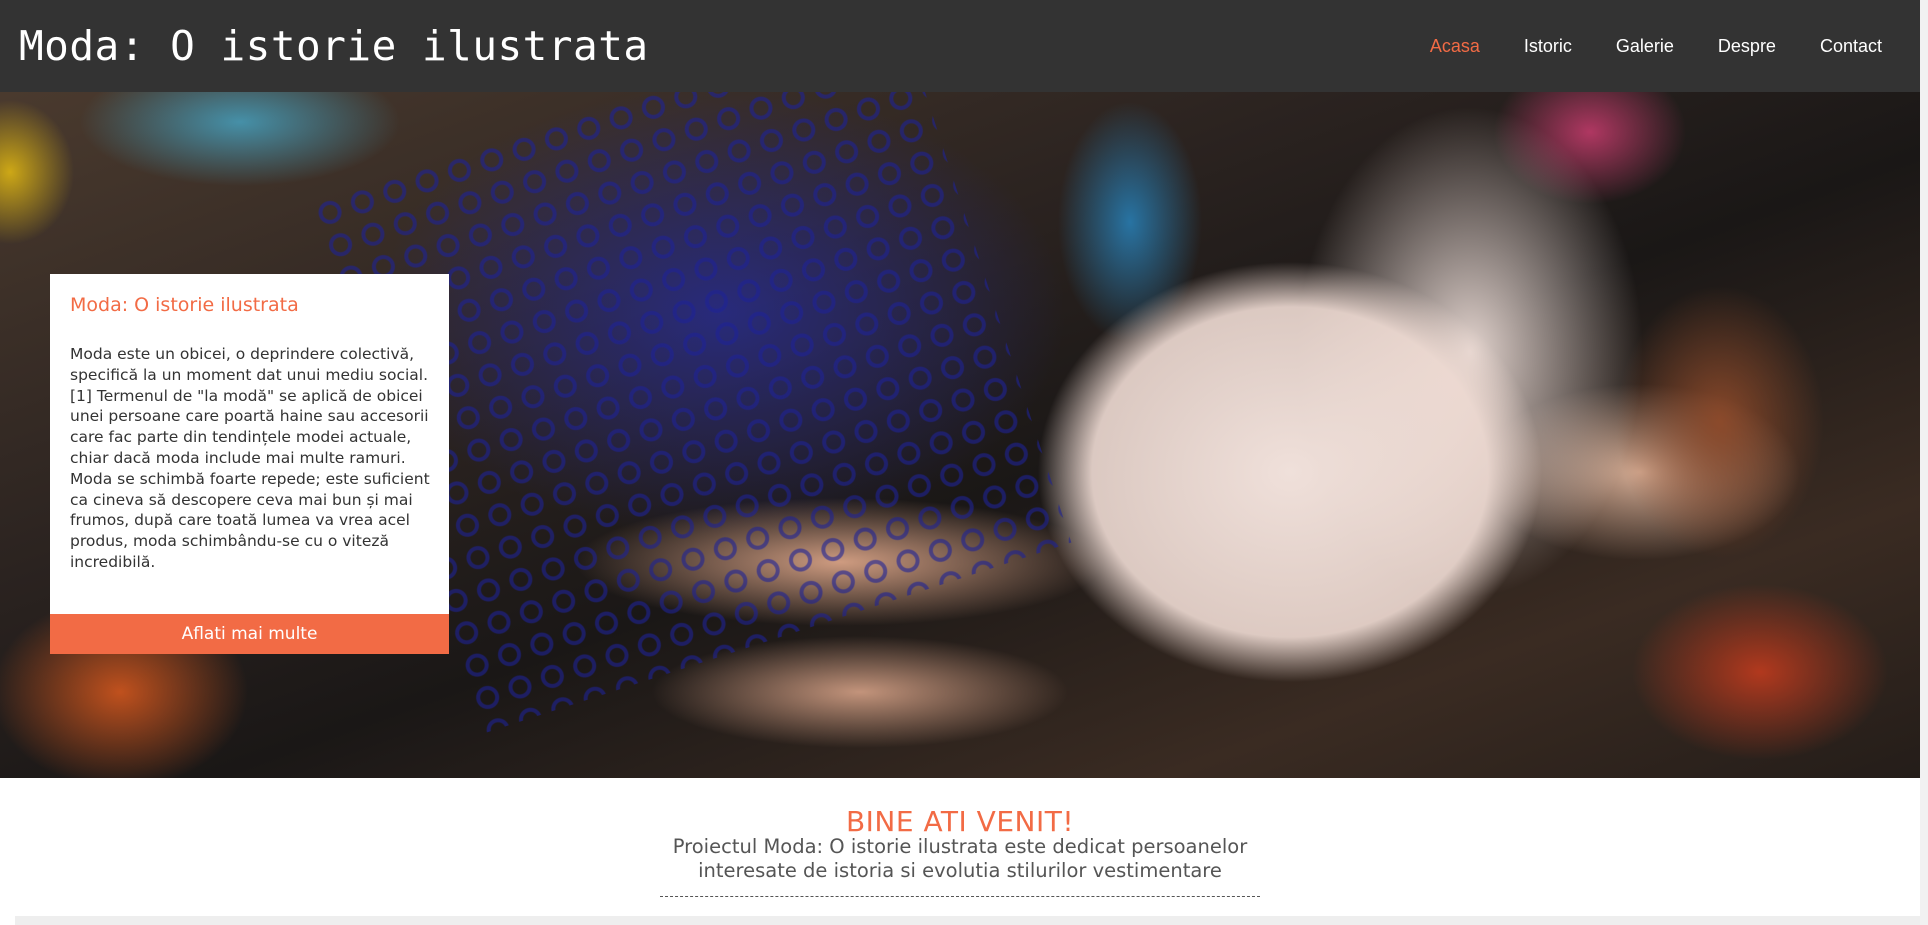 Image resolution: width=1928 pixels, height=925 pixels. Describe the element at coordinates (1645, 46) in the screenshot. I see `nav-item-galerie: Galerie` at that location.